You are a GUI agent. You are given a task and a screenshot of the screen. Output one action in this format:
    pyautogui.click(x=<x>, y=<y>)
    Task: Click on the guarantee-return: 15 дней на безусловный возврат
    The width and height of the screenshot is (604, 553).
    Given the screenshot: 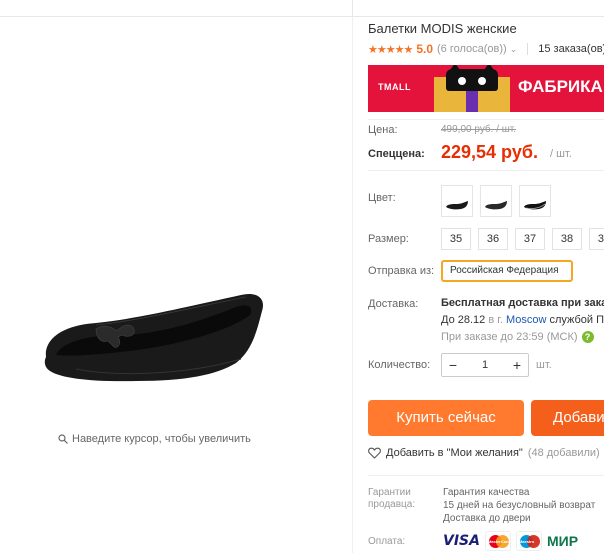 What is the action you would take?
    pyautogui.click(x=519, y=505)
    